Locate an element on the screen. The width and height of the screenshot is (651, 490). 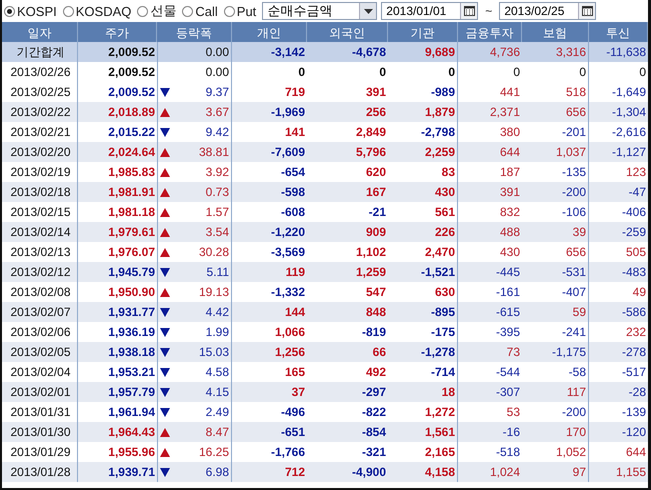
price-cell: 2,009.52 is located at coordinates (117, 52).